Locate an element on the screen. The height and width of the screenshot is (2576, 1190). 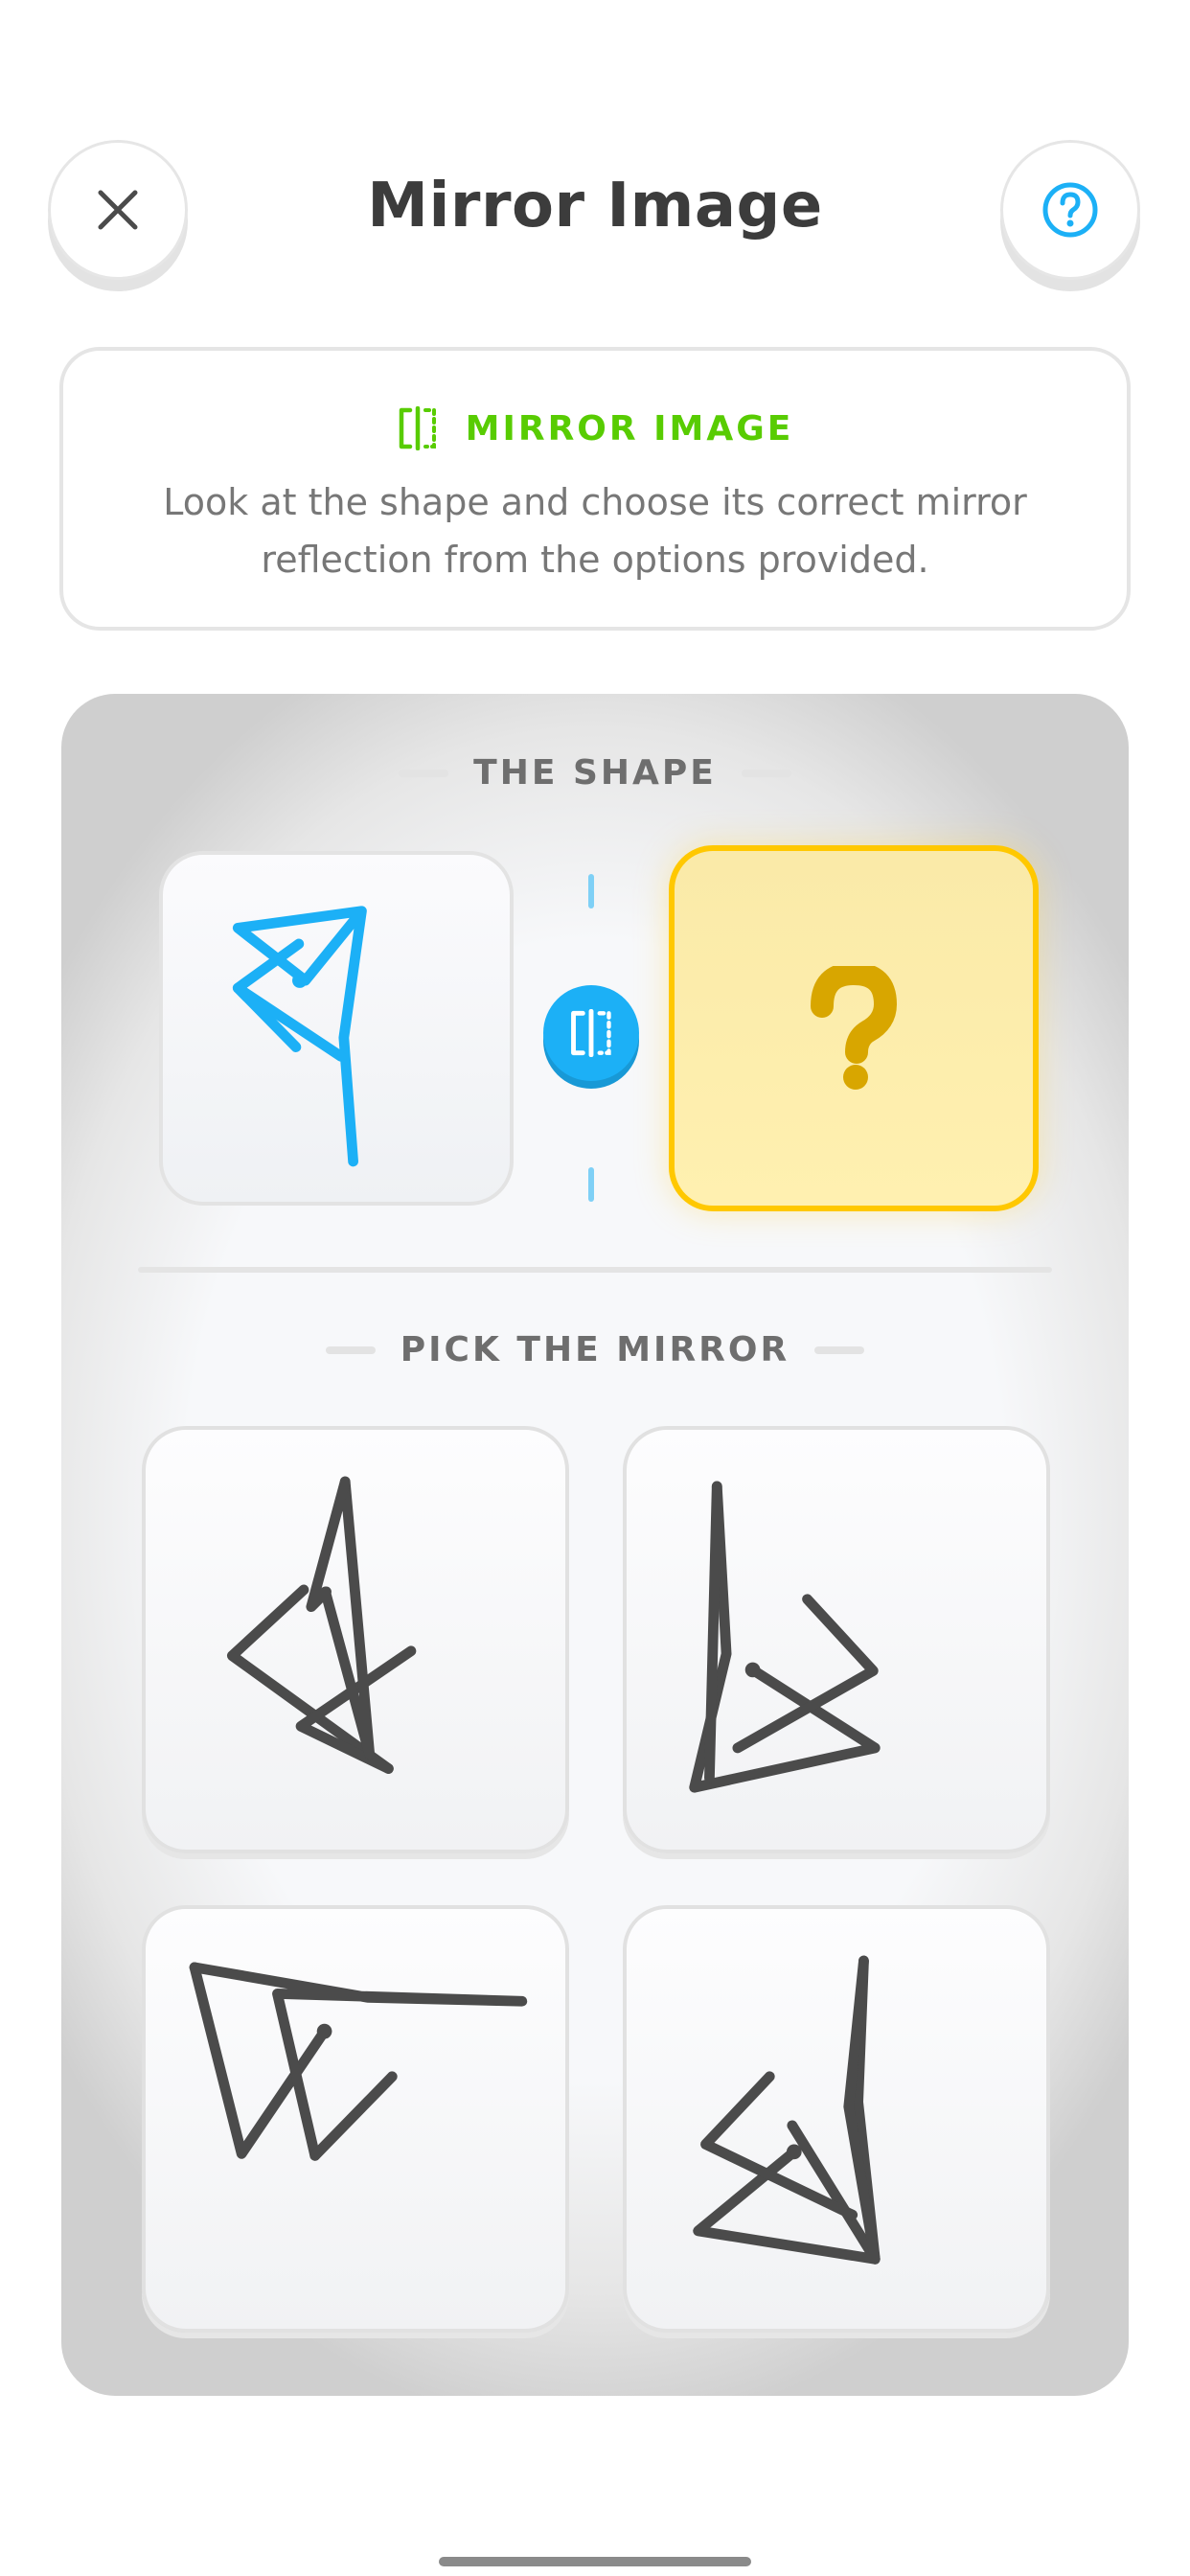
section-divider is located at coordinates (595, 1270).